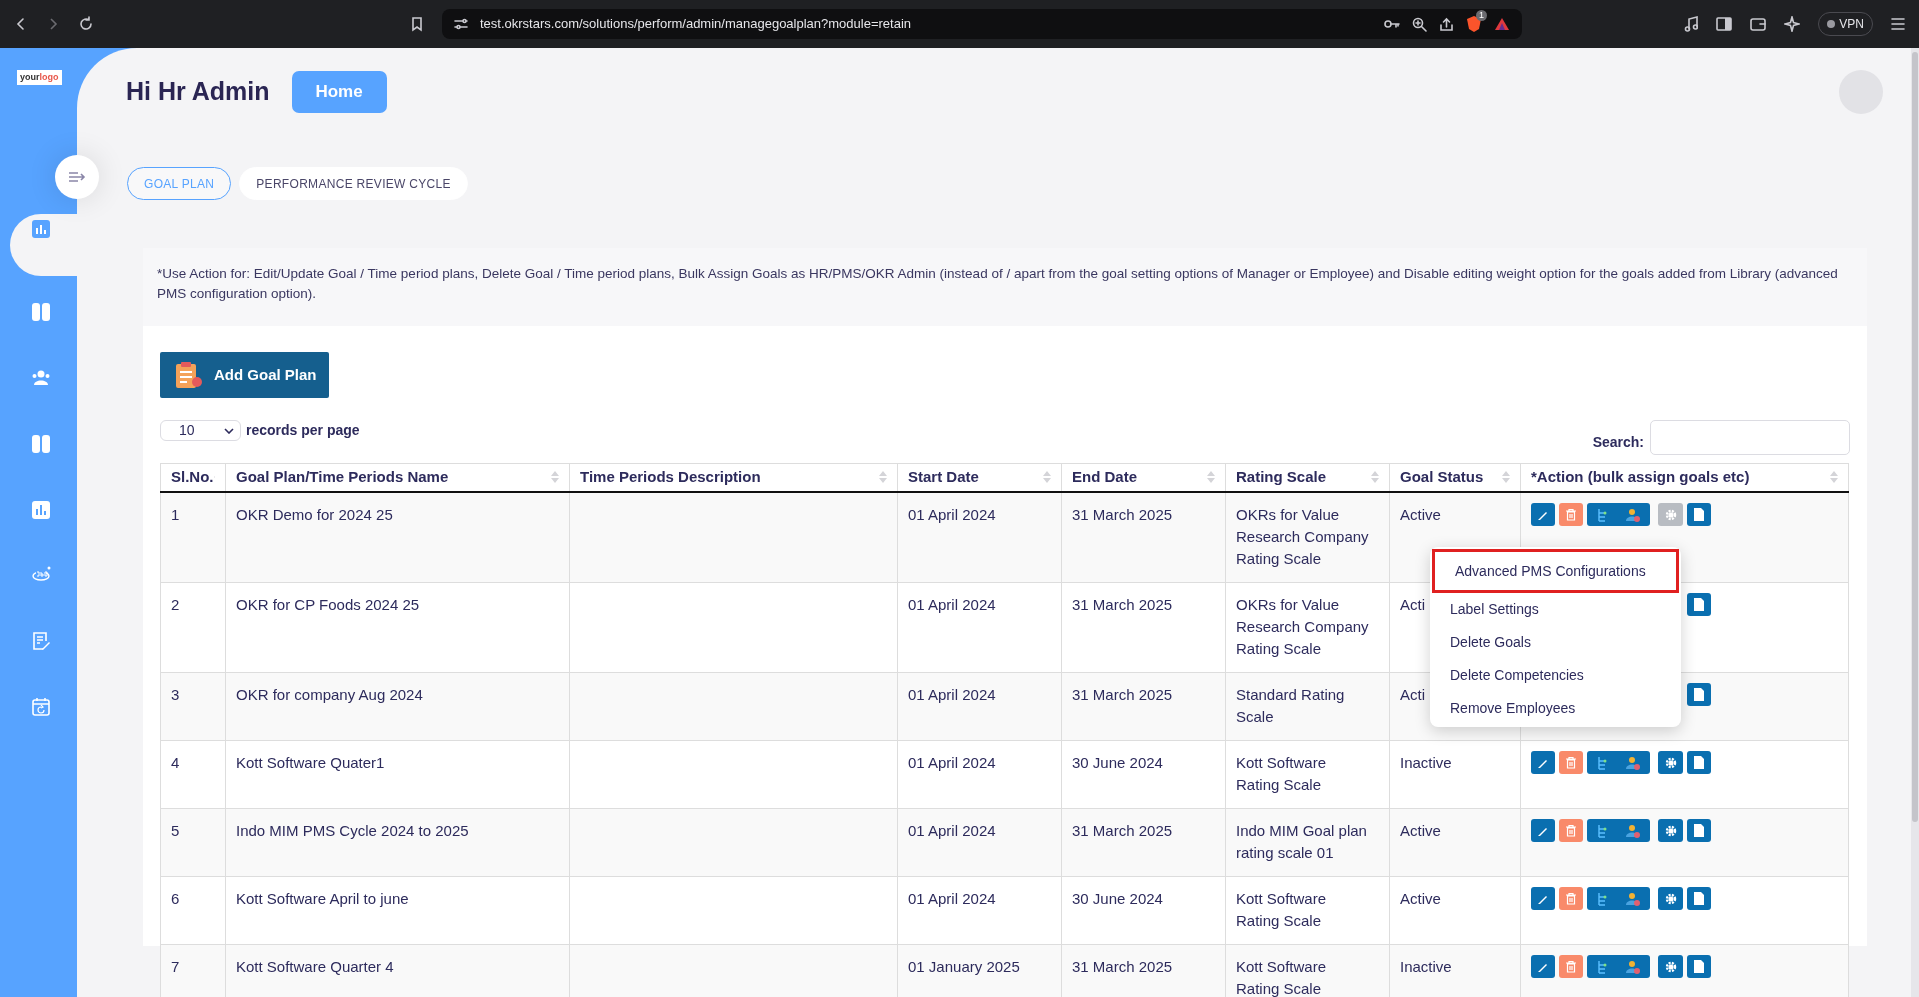 The width and height of the screenshot is (1919, 997). What do you see at coordinates (86, 24) in the screenshot?
I see `reload-icon` at bounding box center [86, 24].